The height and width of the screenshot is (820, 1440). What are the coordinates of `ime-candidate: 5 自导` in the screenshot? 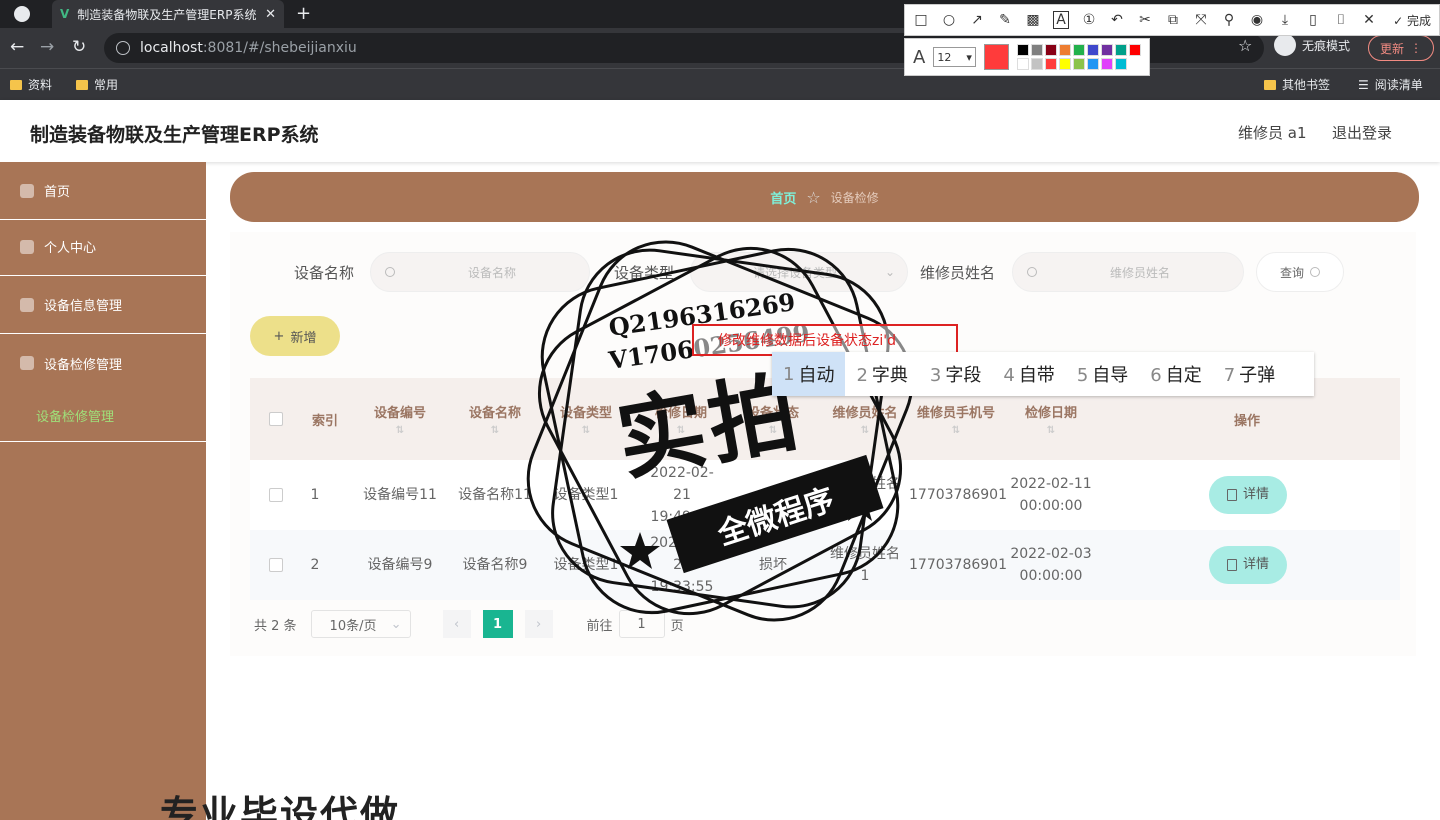 It's located at (1102, 374).